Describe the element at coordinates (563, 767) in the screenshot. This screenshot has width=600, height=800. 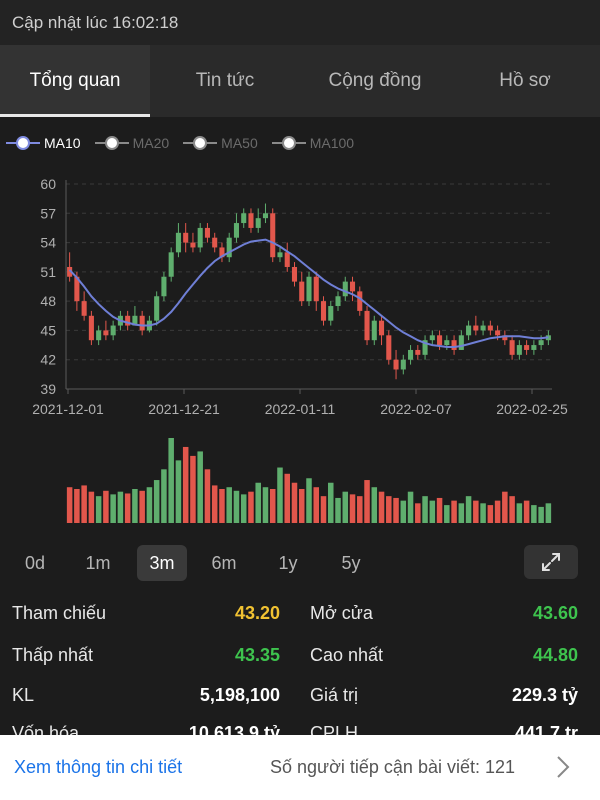
I see `chevron-right-icon` at that location.